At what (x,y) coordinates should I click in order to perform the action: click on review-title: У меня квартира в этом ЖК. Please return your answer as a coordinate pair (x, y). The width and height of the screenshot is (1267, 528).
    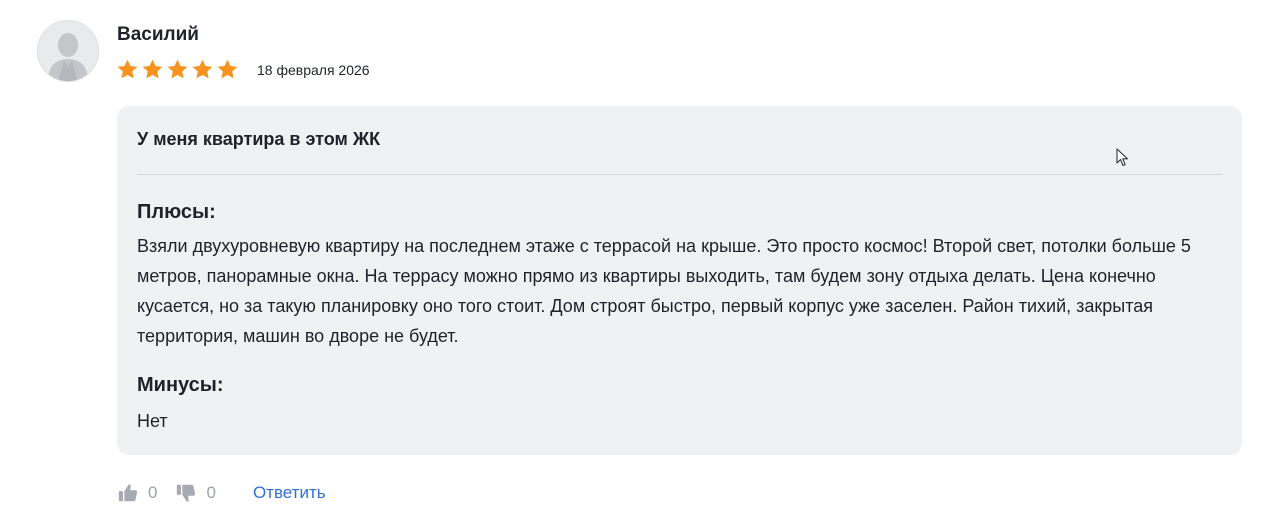
    Looking at the image, I should click on (259, 139).